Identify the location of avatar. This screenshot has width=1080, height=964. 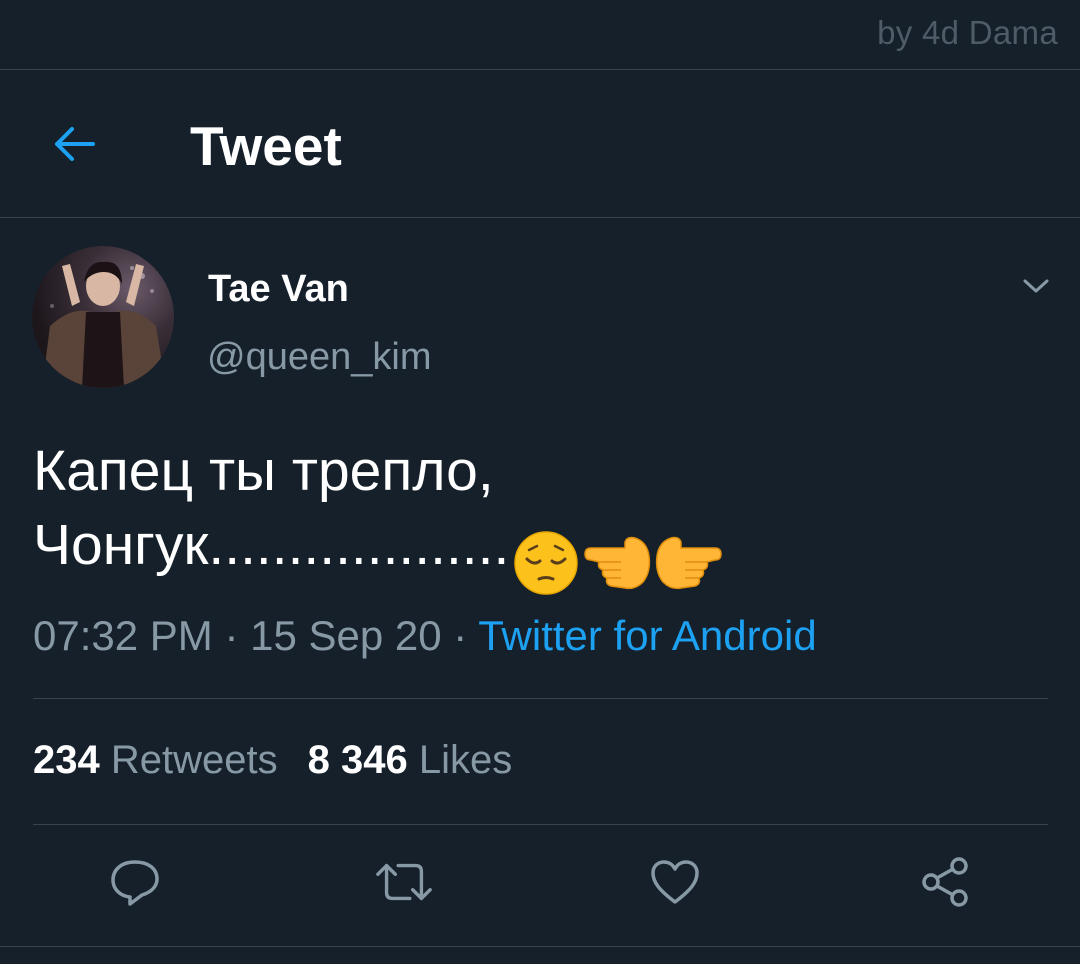
(103, 317).